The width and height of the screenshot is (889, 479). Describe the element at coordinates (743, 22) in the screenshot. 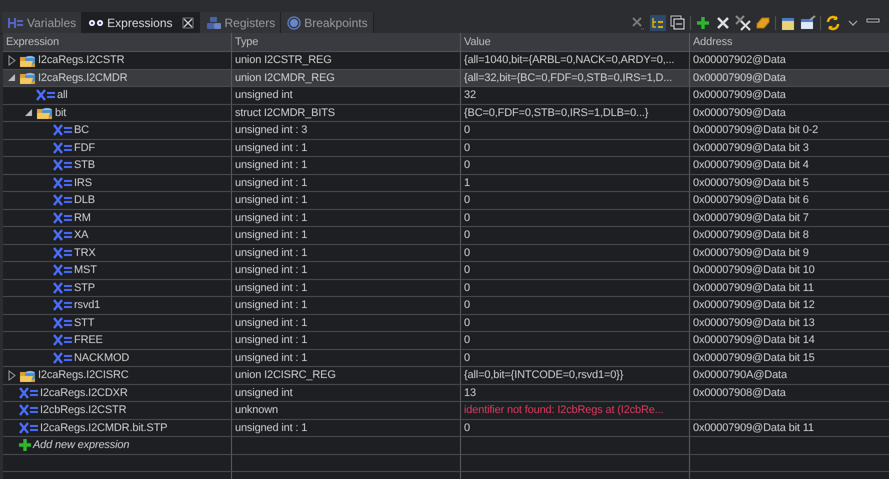

I see `remove-all-icon` at that location.